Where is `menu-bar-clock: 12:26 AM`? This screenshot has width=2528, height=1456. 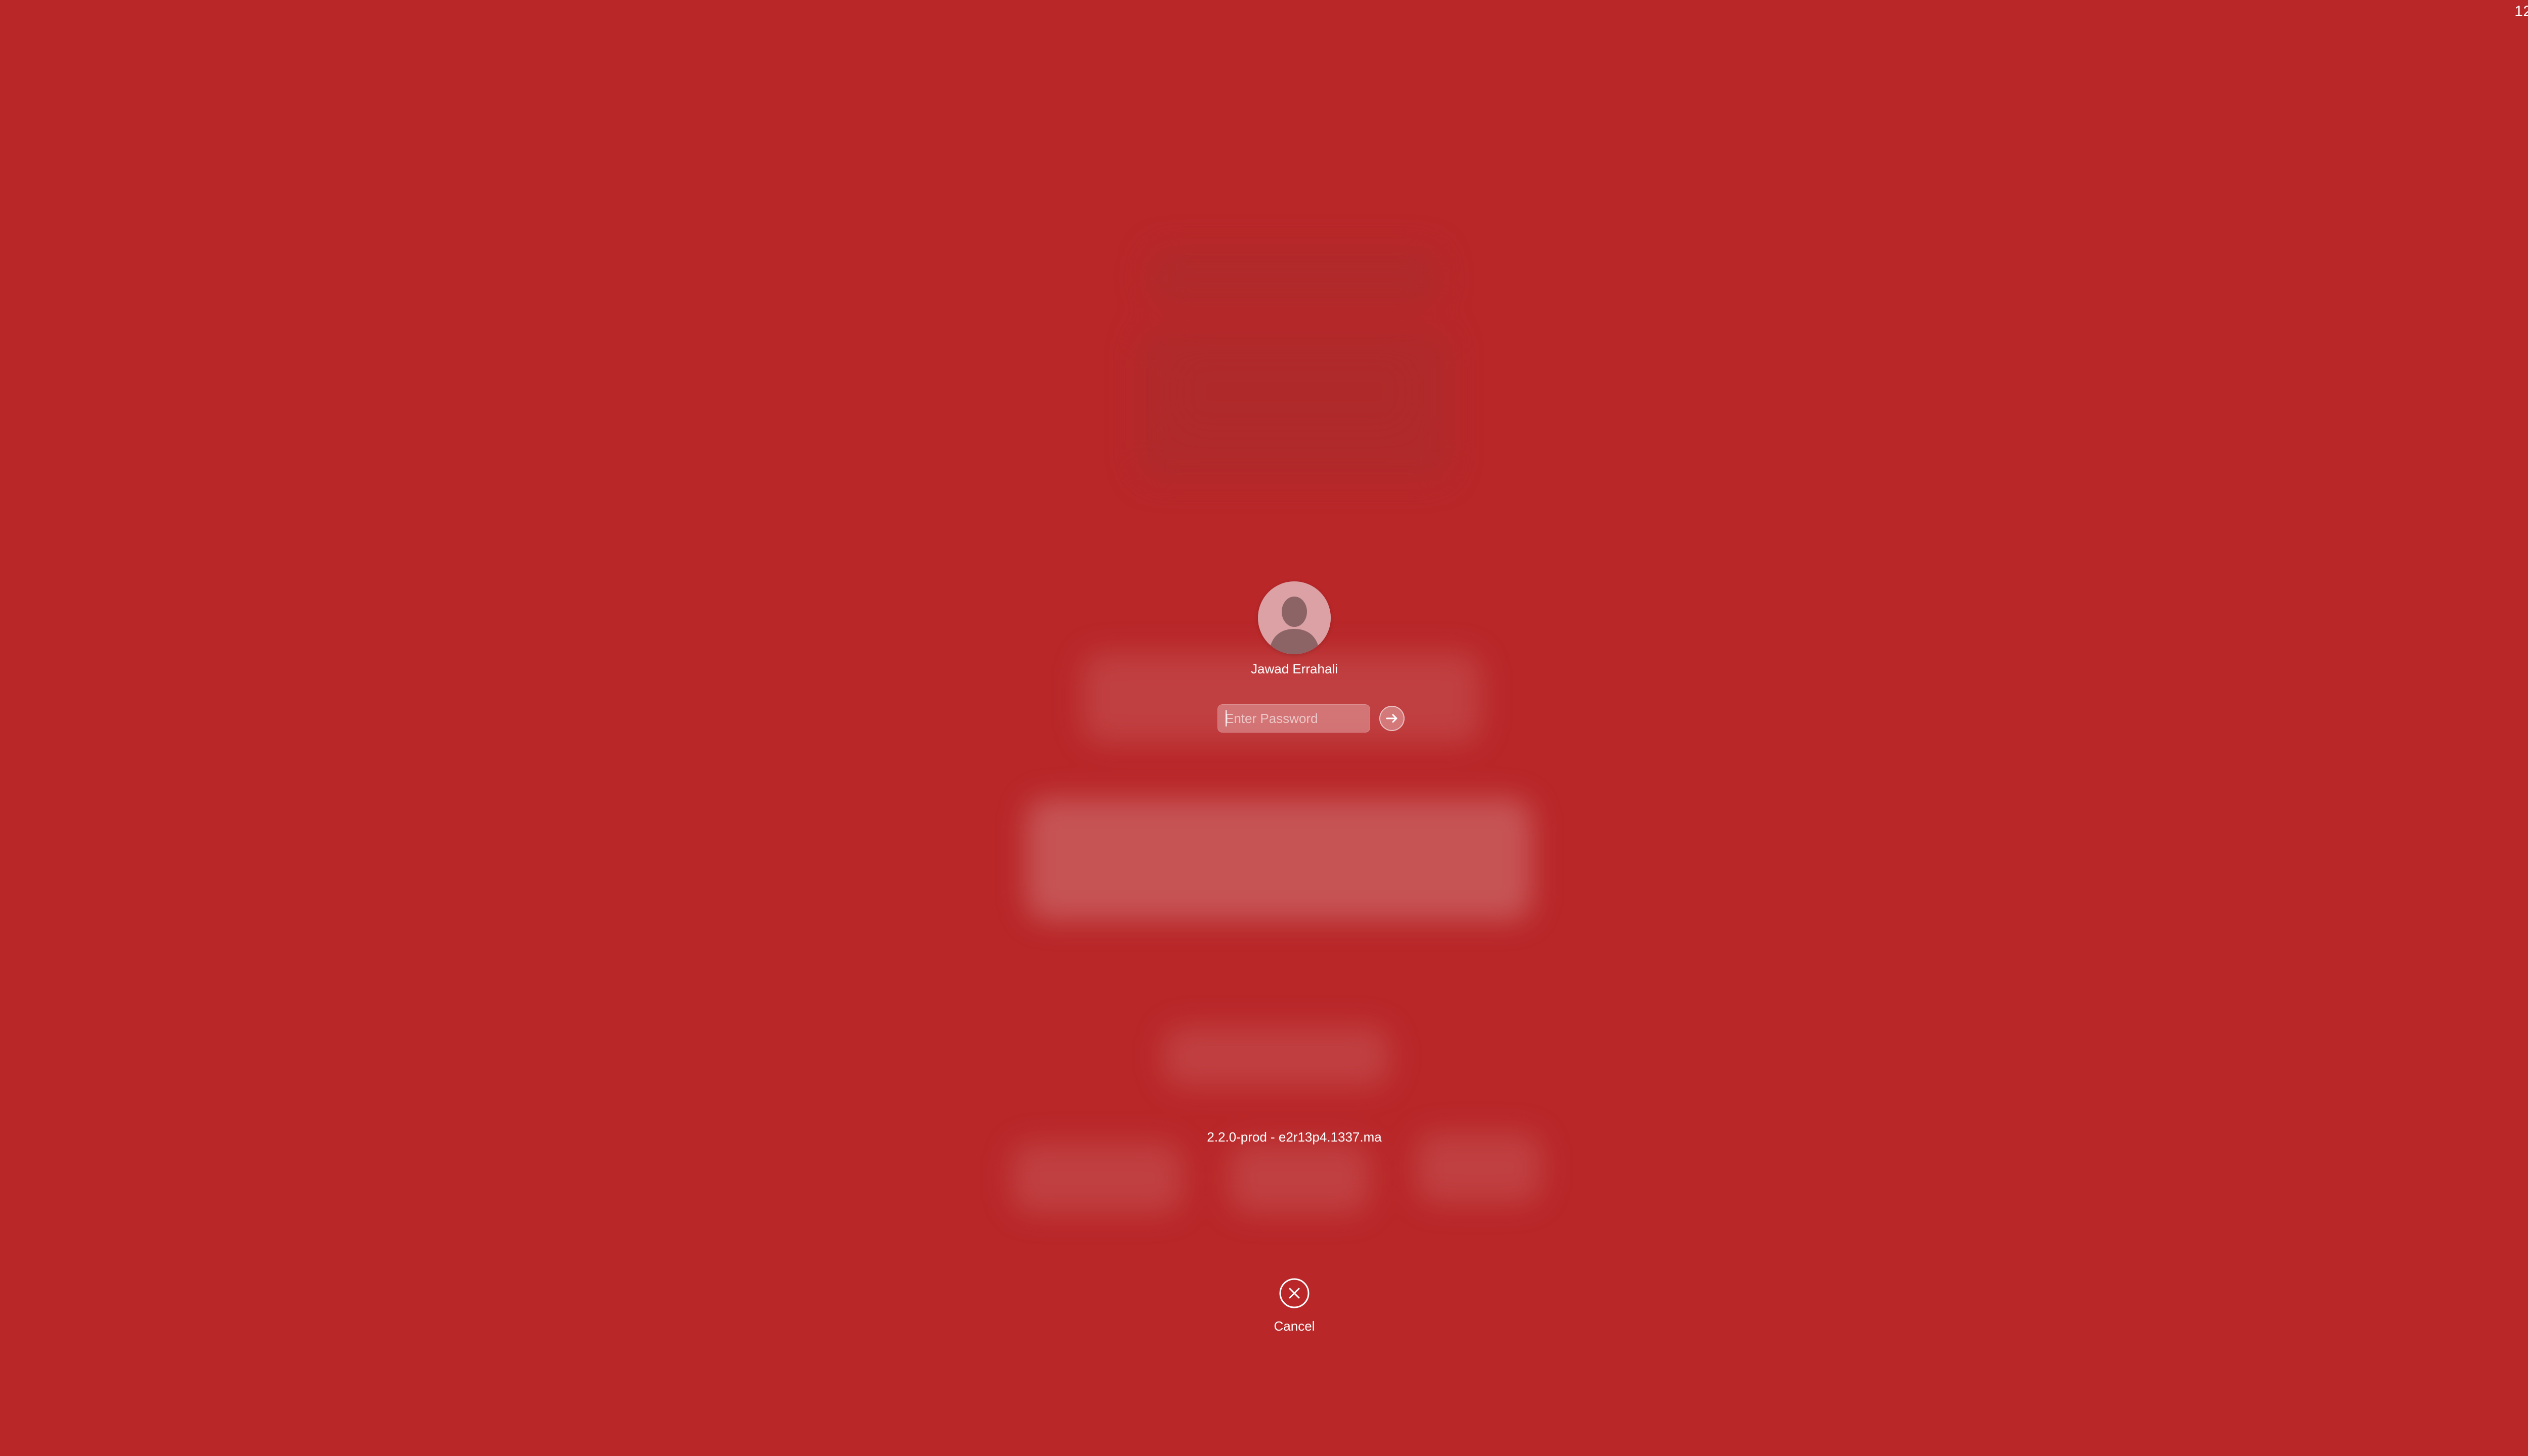
menu-bar-clock: 12:26 AM is located at coordinates (2521, 11).